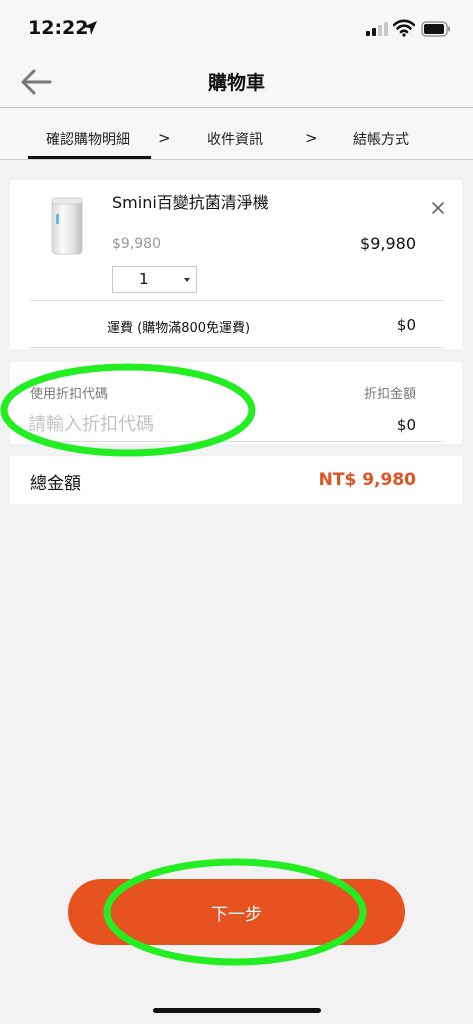  Describe the element at coordinates (388, 243) in the screenshot. I see `product-price: $9,980` at that location.